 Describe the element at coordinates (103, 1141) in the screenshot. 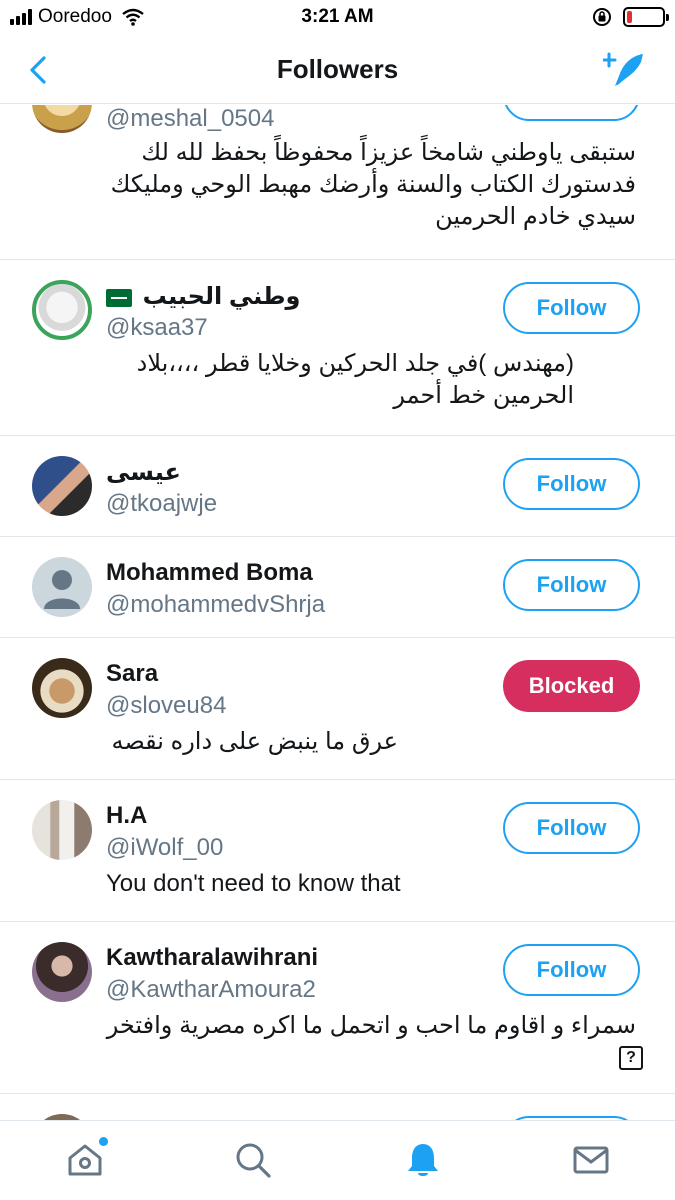

I see `notification-dot` at that location.